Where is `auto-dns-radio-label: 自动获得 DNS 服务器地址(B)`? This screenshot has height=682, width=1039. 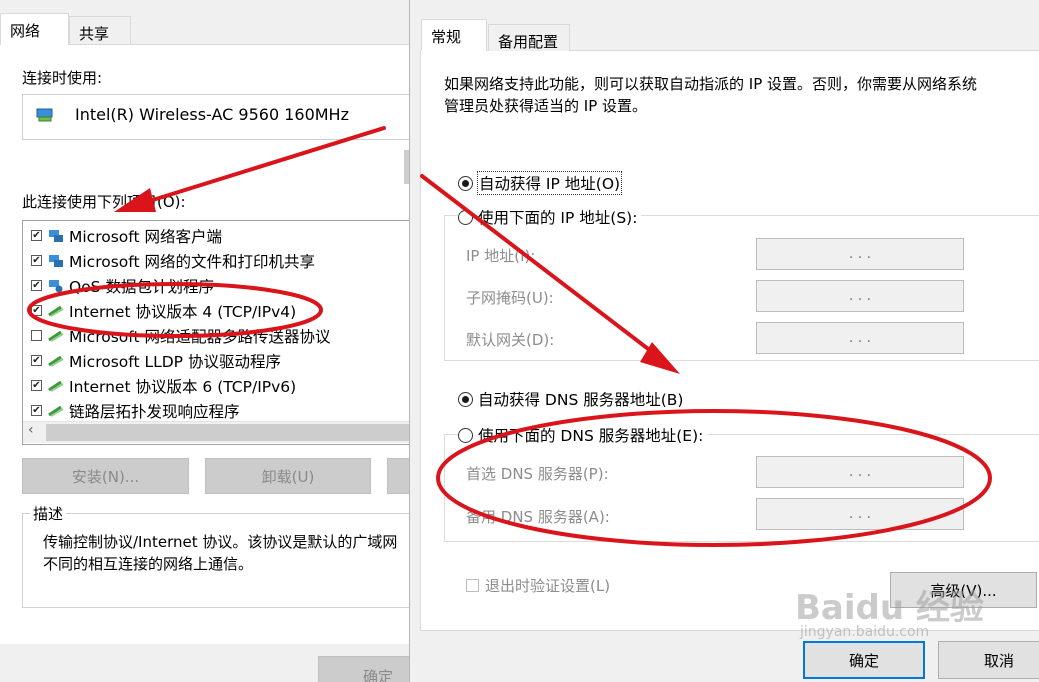
auto-dns-radio-label: 自动获得 DNS 服务器地址(B) is located at coordinates (581, 400).